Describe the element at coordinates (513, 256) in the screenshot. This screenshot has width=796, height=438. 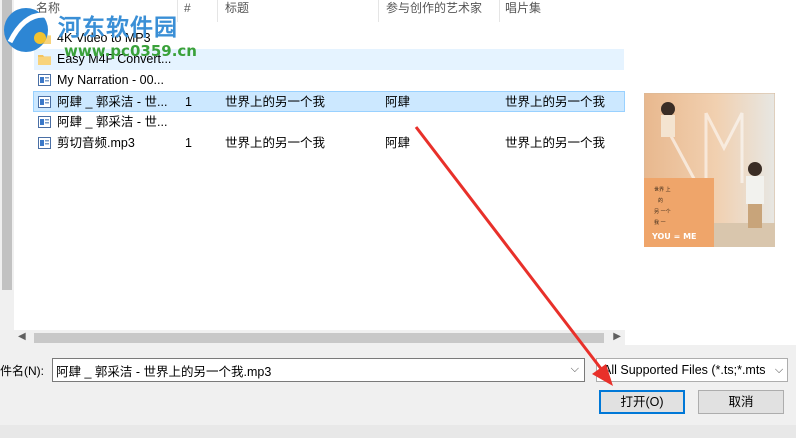
I see `annotation-arrow` at that location.